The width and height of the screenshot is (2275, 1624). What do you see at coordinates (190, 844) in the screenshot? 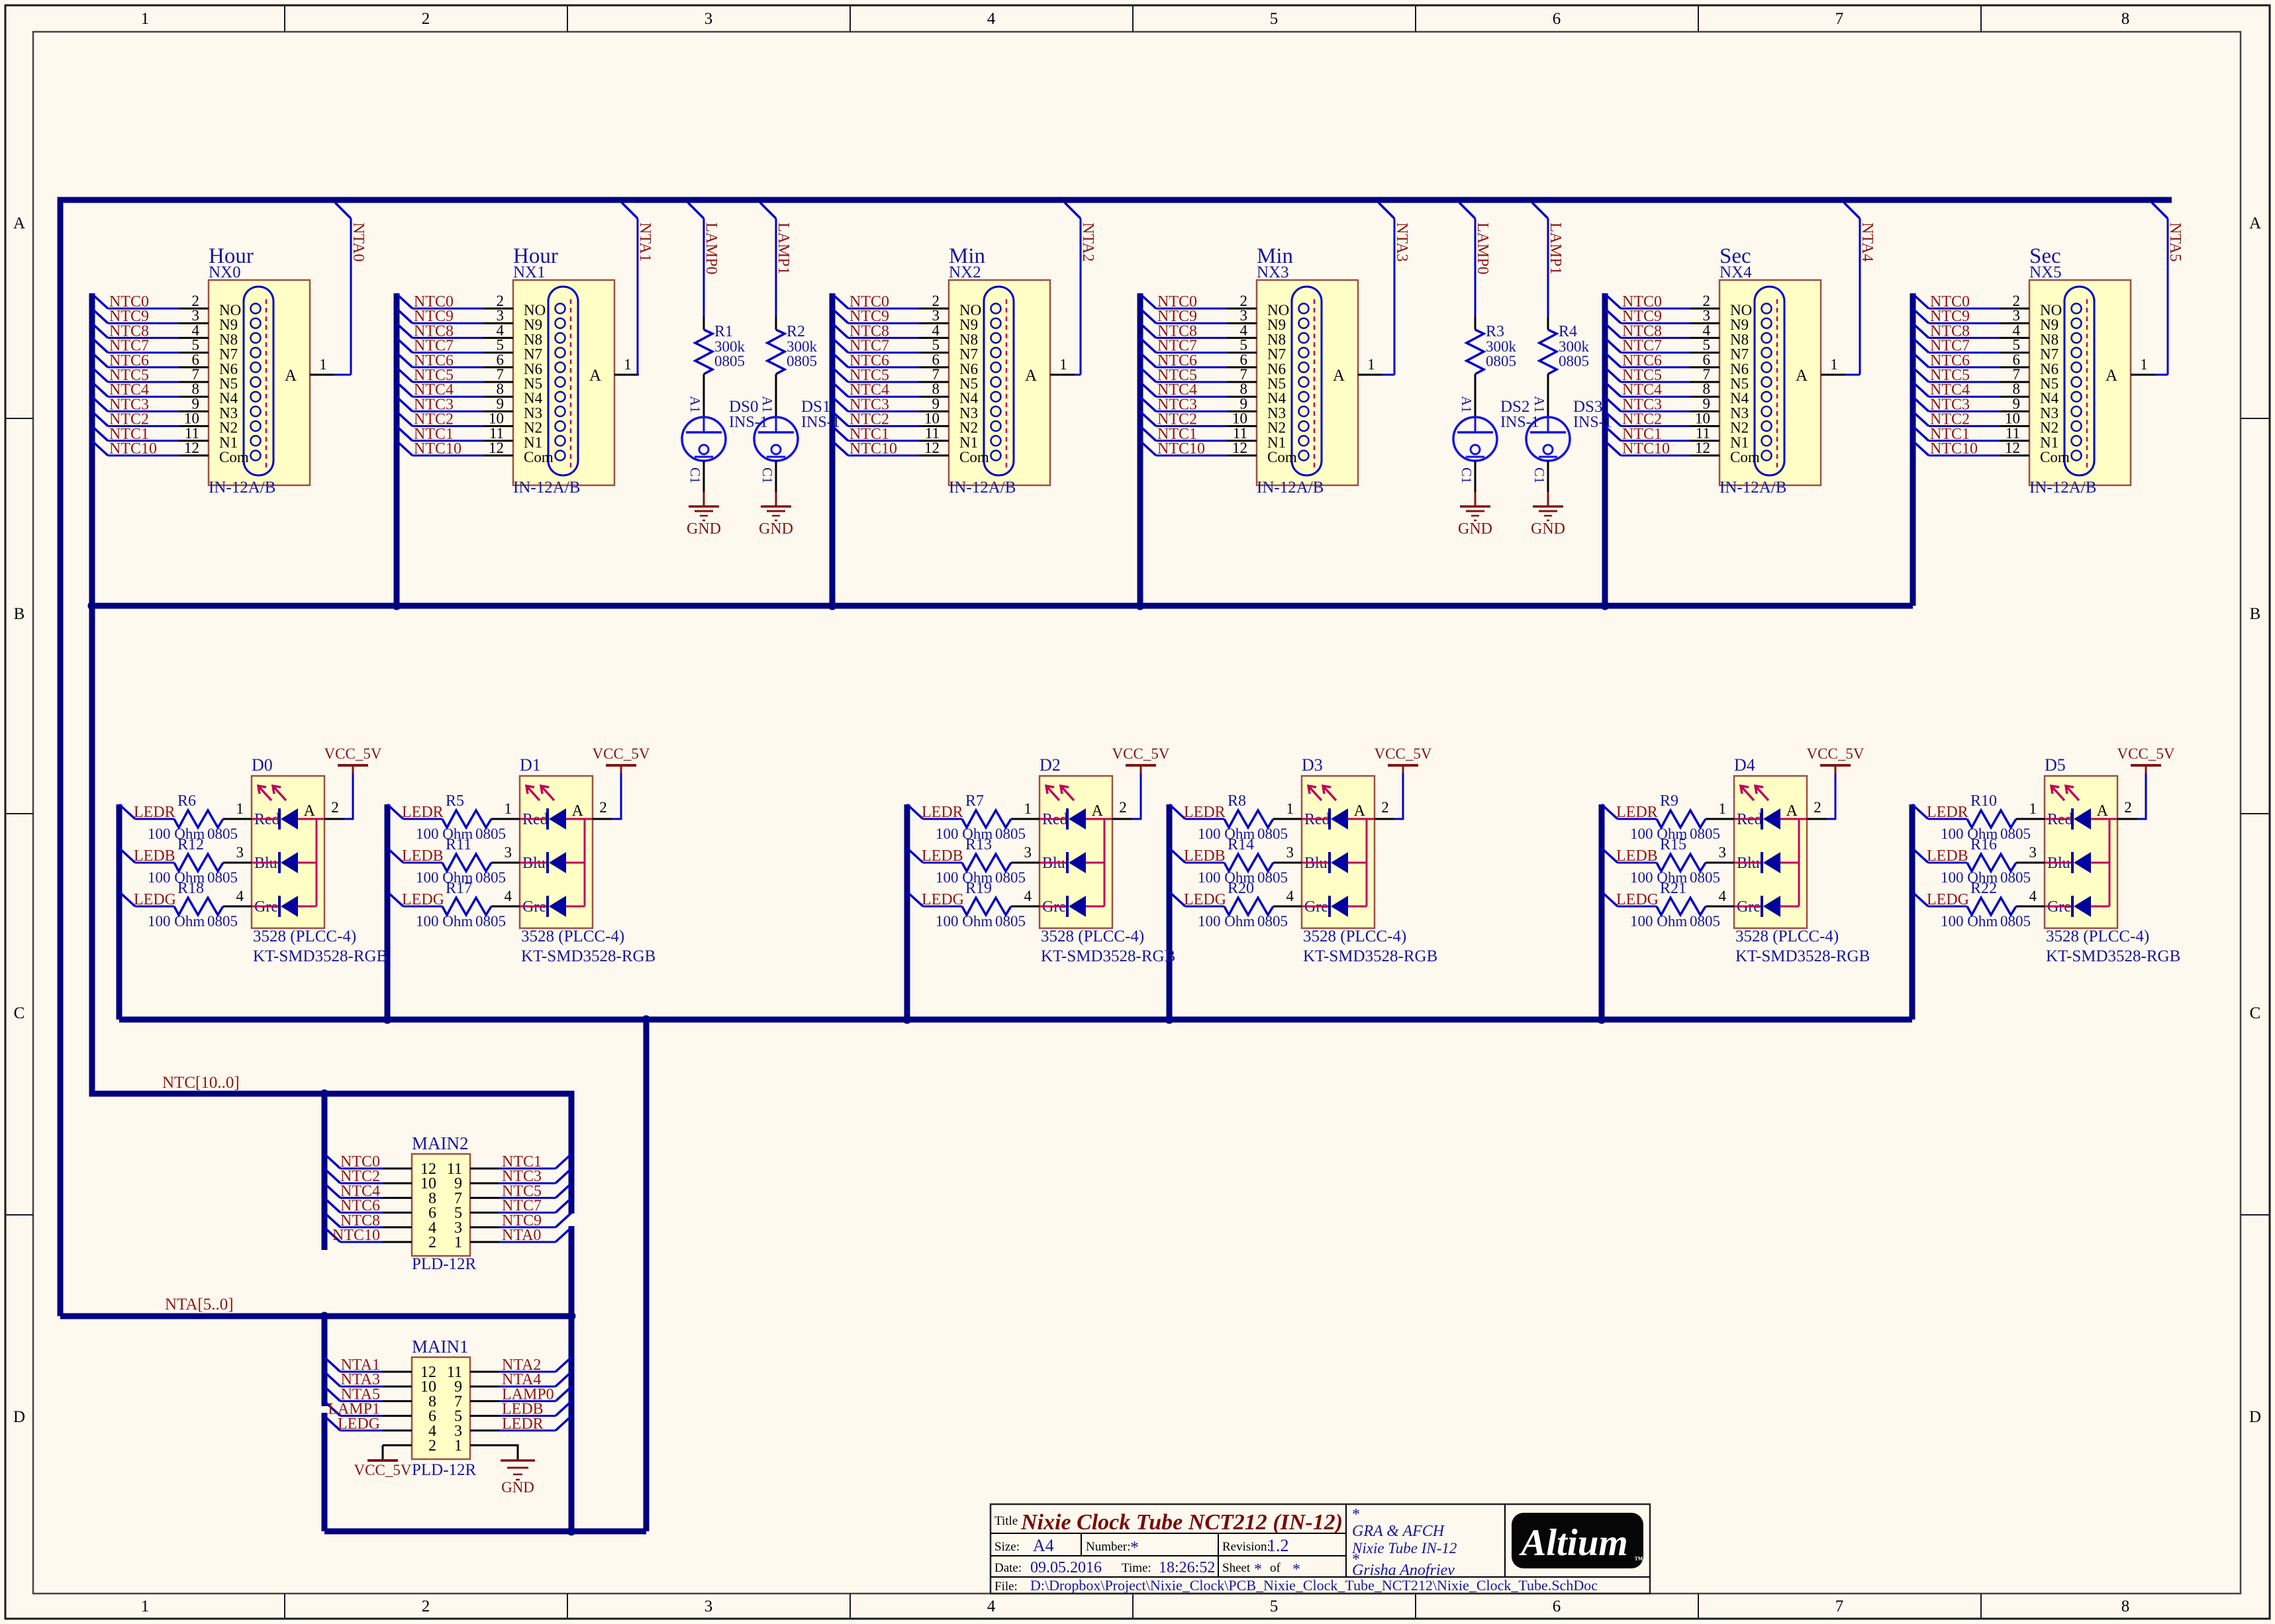
I see `resistor-designator: R12` at bounding box center [190, 844].